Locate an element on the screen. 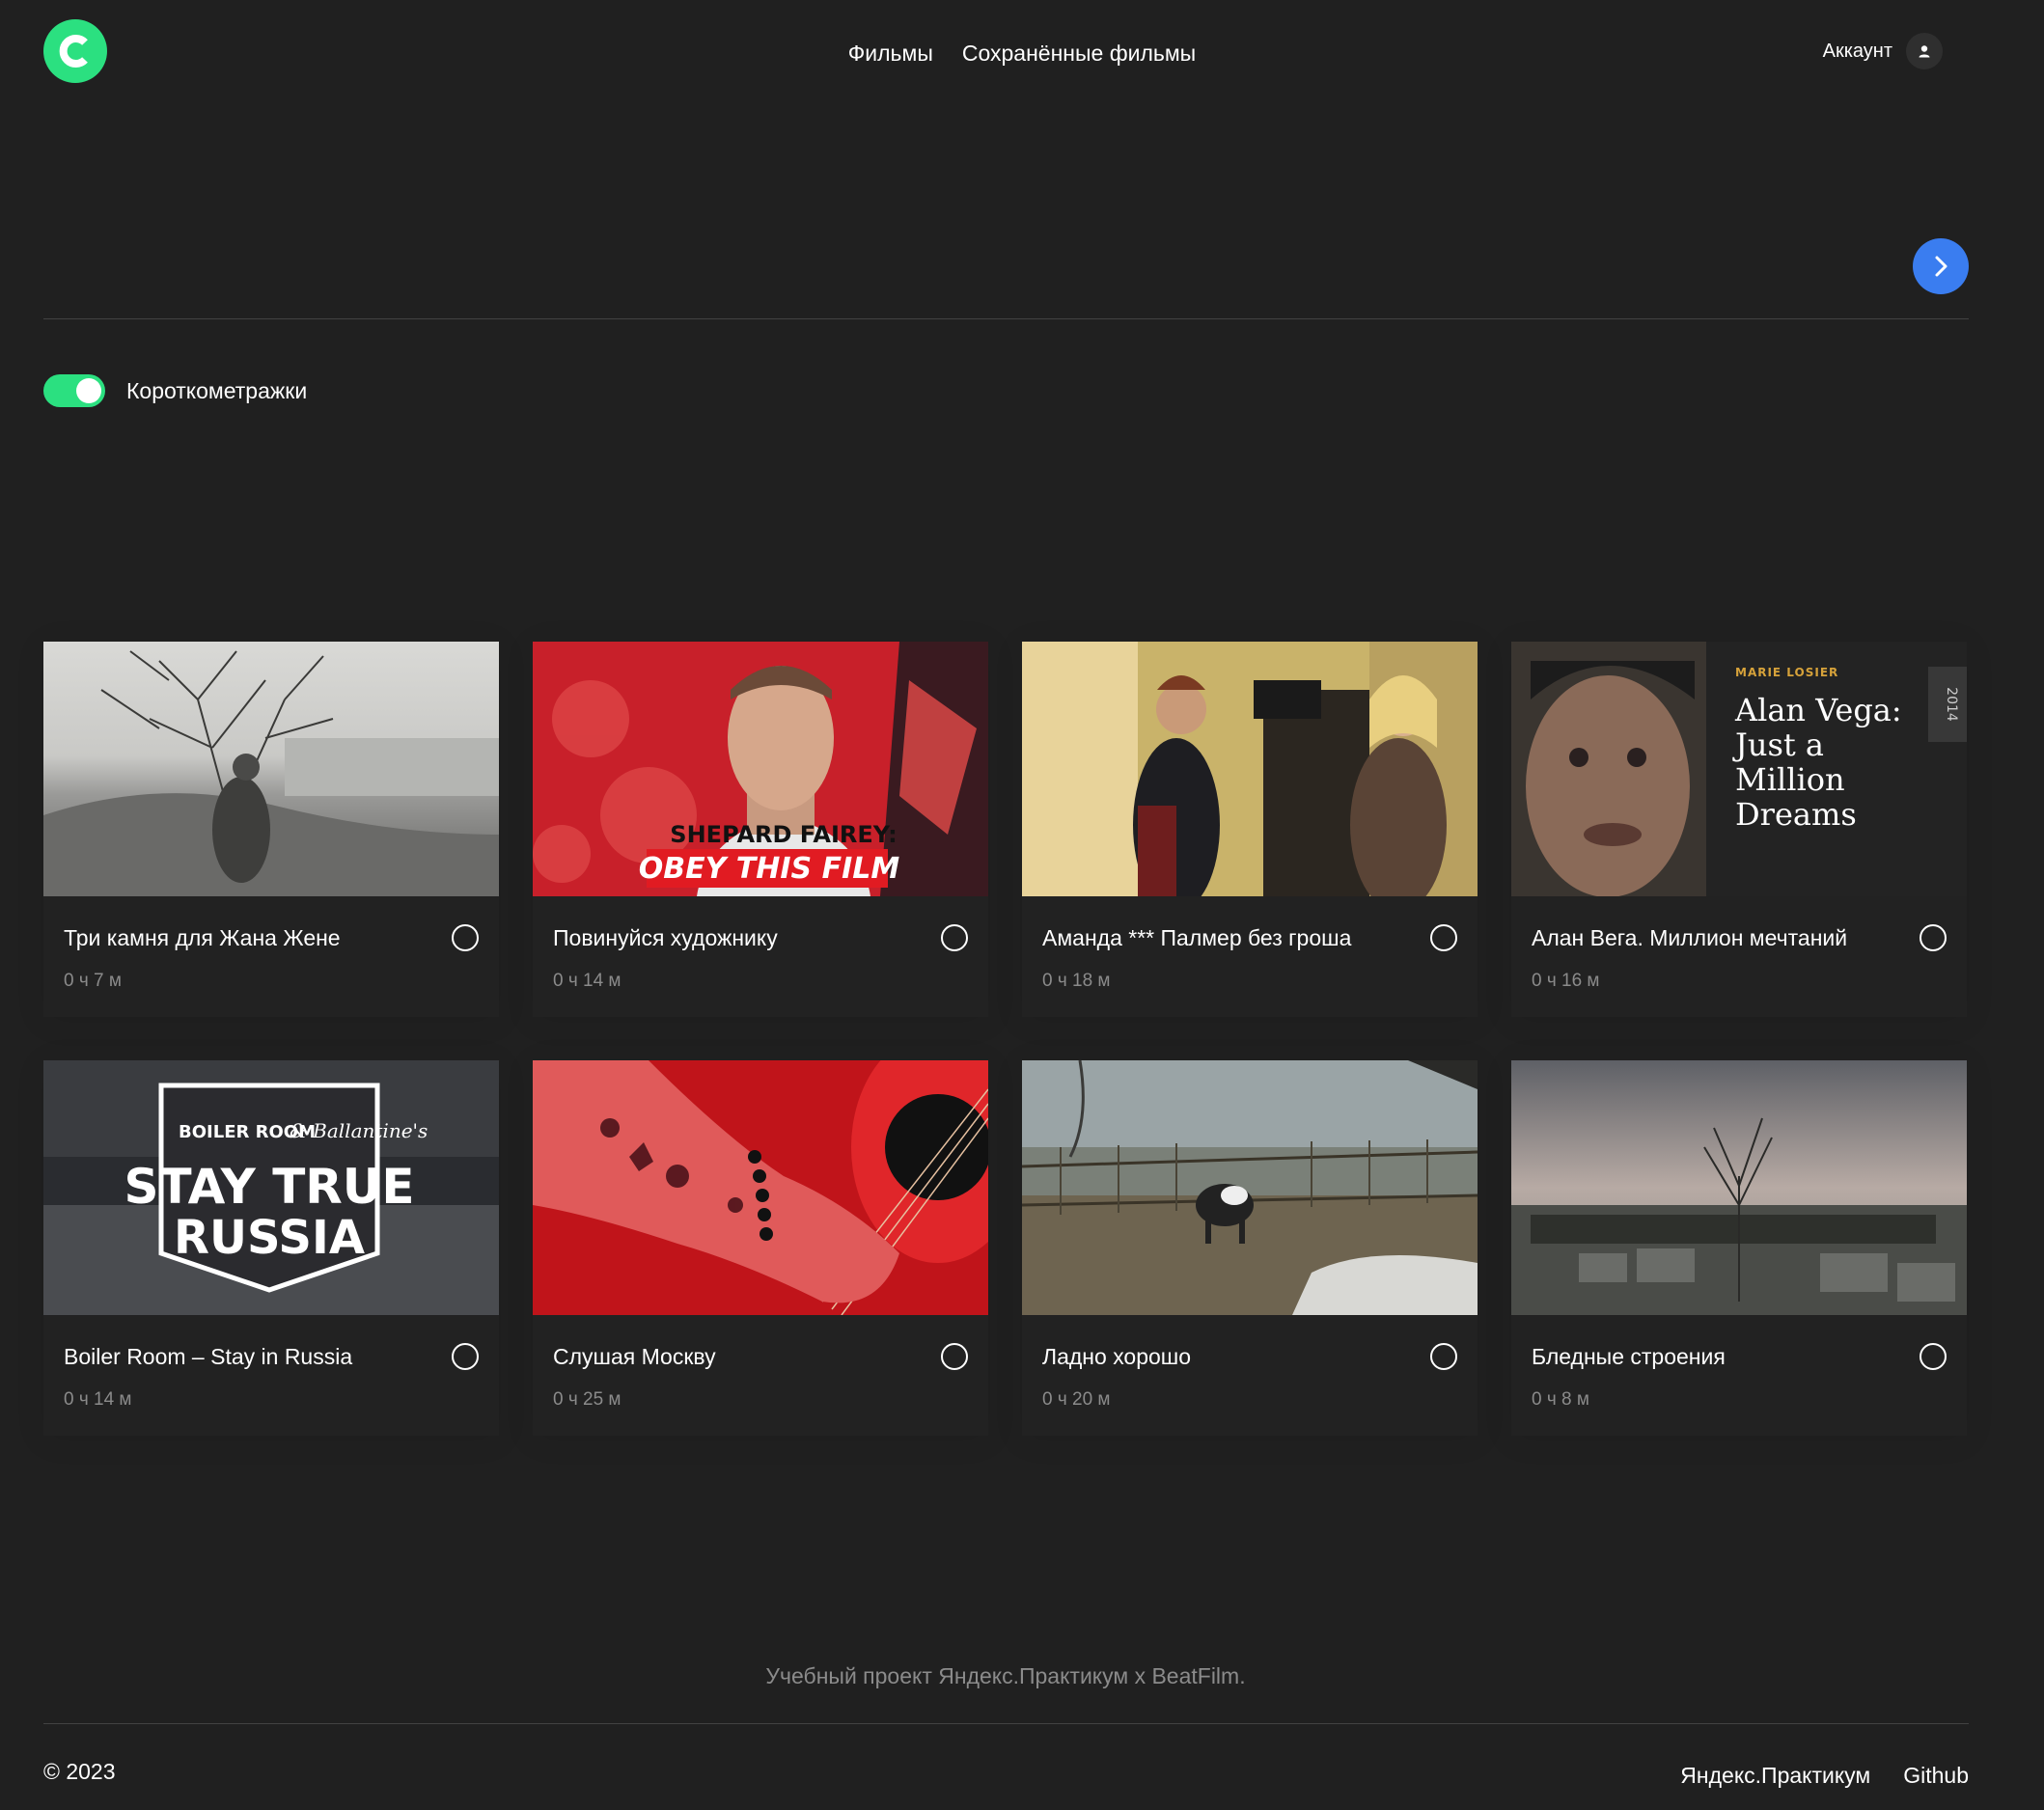 The image size is (2044, 1810). movie-title: Ладно хорошо is located at coordinates (1117, 1356).